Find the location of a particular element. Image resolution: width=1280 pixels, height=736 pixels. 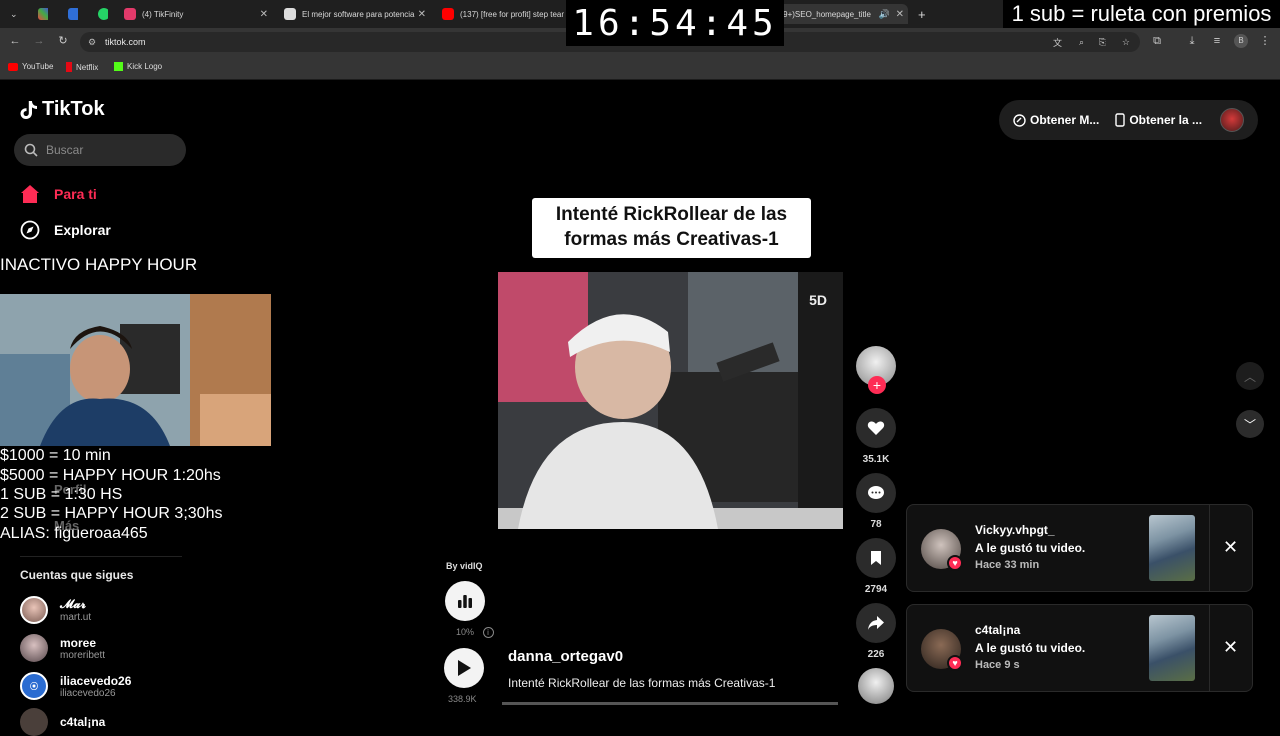

home-icon is located at coordinates (30, 194).